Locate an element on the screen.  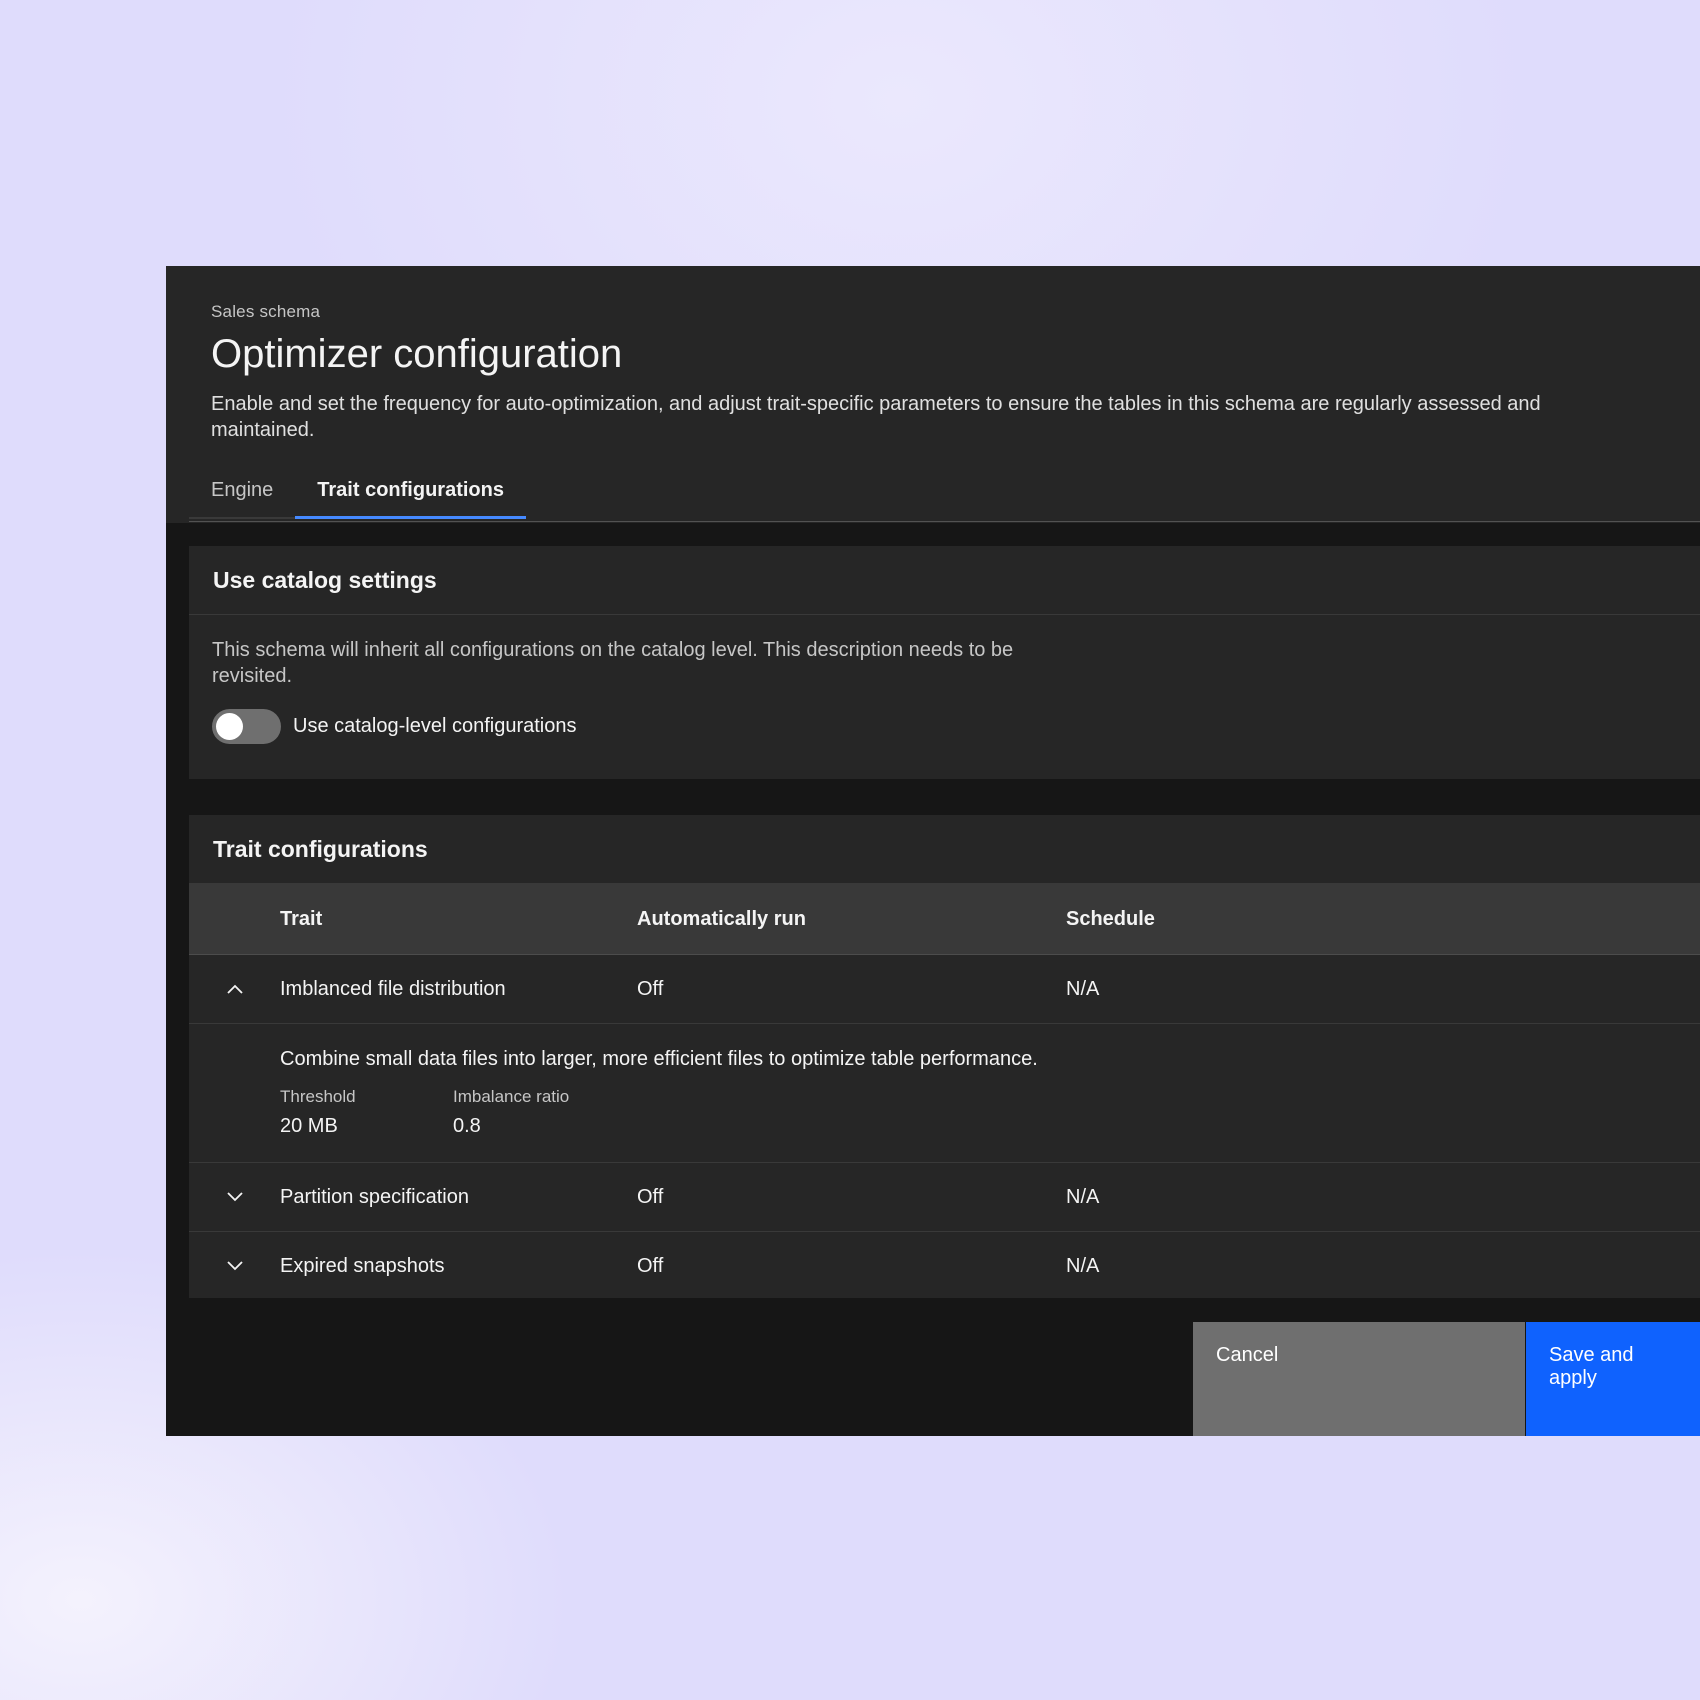
catalog-config-toggle is located at coordinates (246, 726).